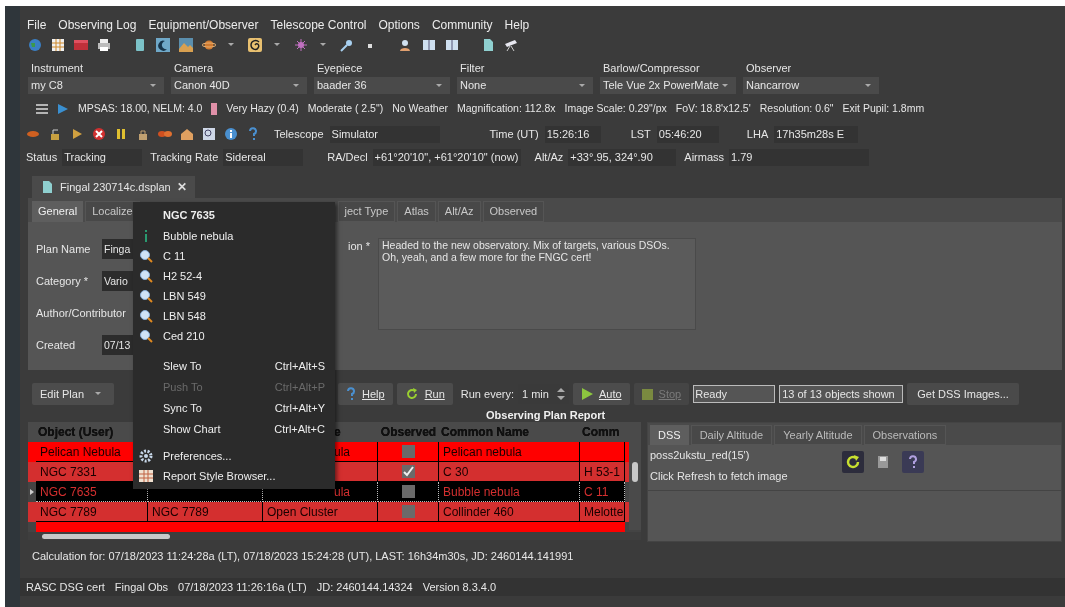 The image size is (1065, 607). What do you see at coordinates (773, 86) in the screenshot?
I see `dropdown-value: Nancarrow` at bounding box center [773, 86].